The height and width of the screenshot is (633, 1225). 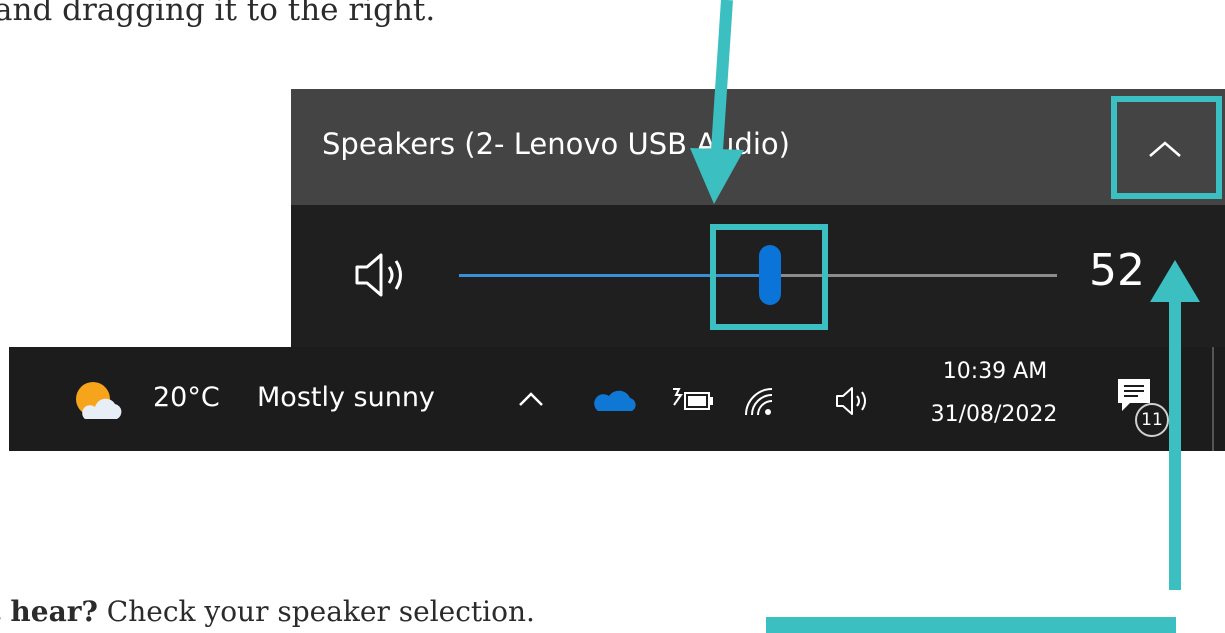 I want to click on arrow-down-to-slider, so click(x=717, y=102).